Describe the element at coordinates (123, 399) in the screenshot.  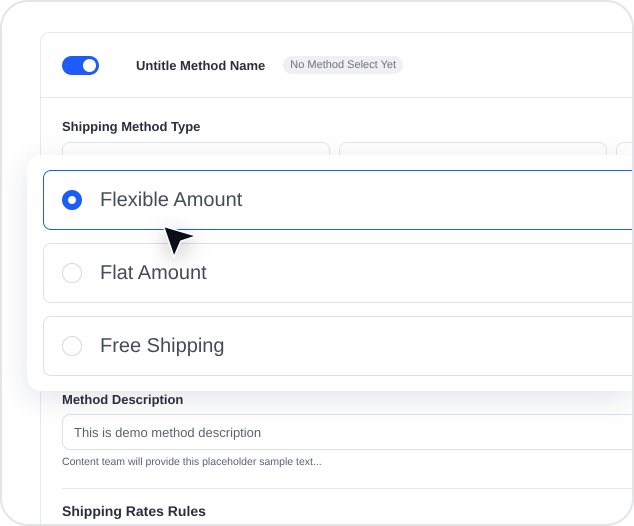
I see `field-label: Method Description` at that location.